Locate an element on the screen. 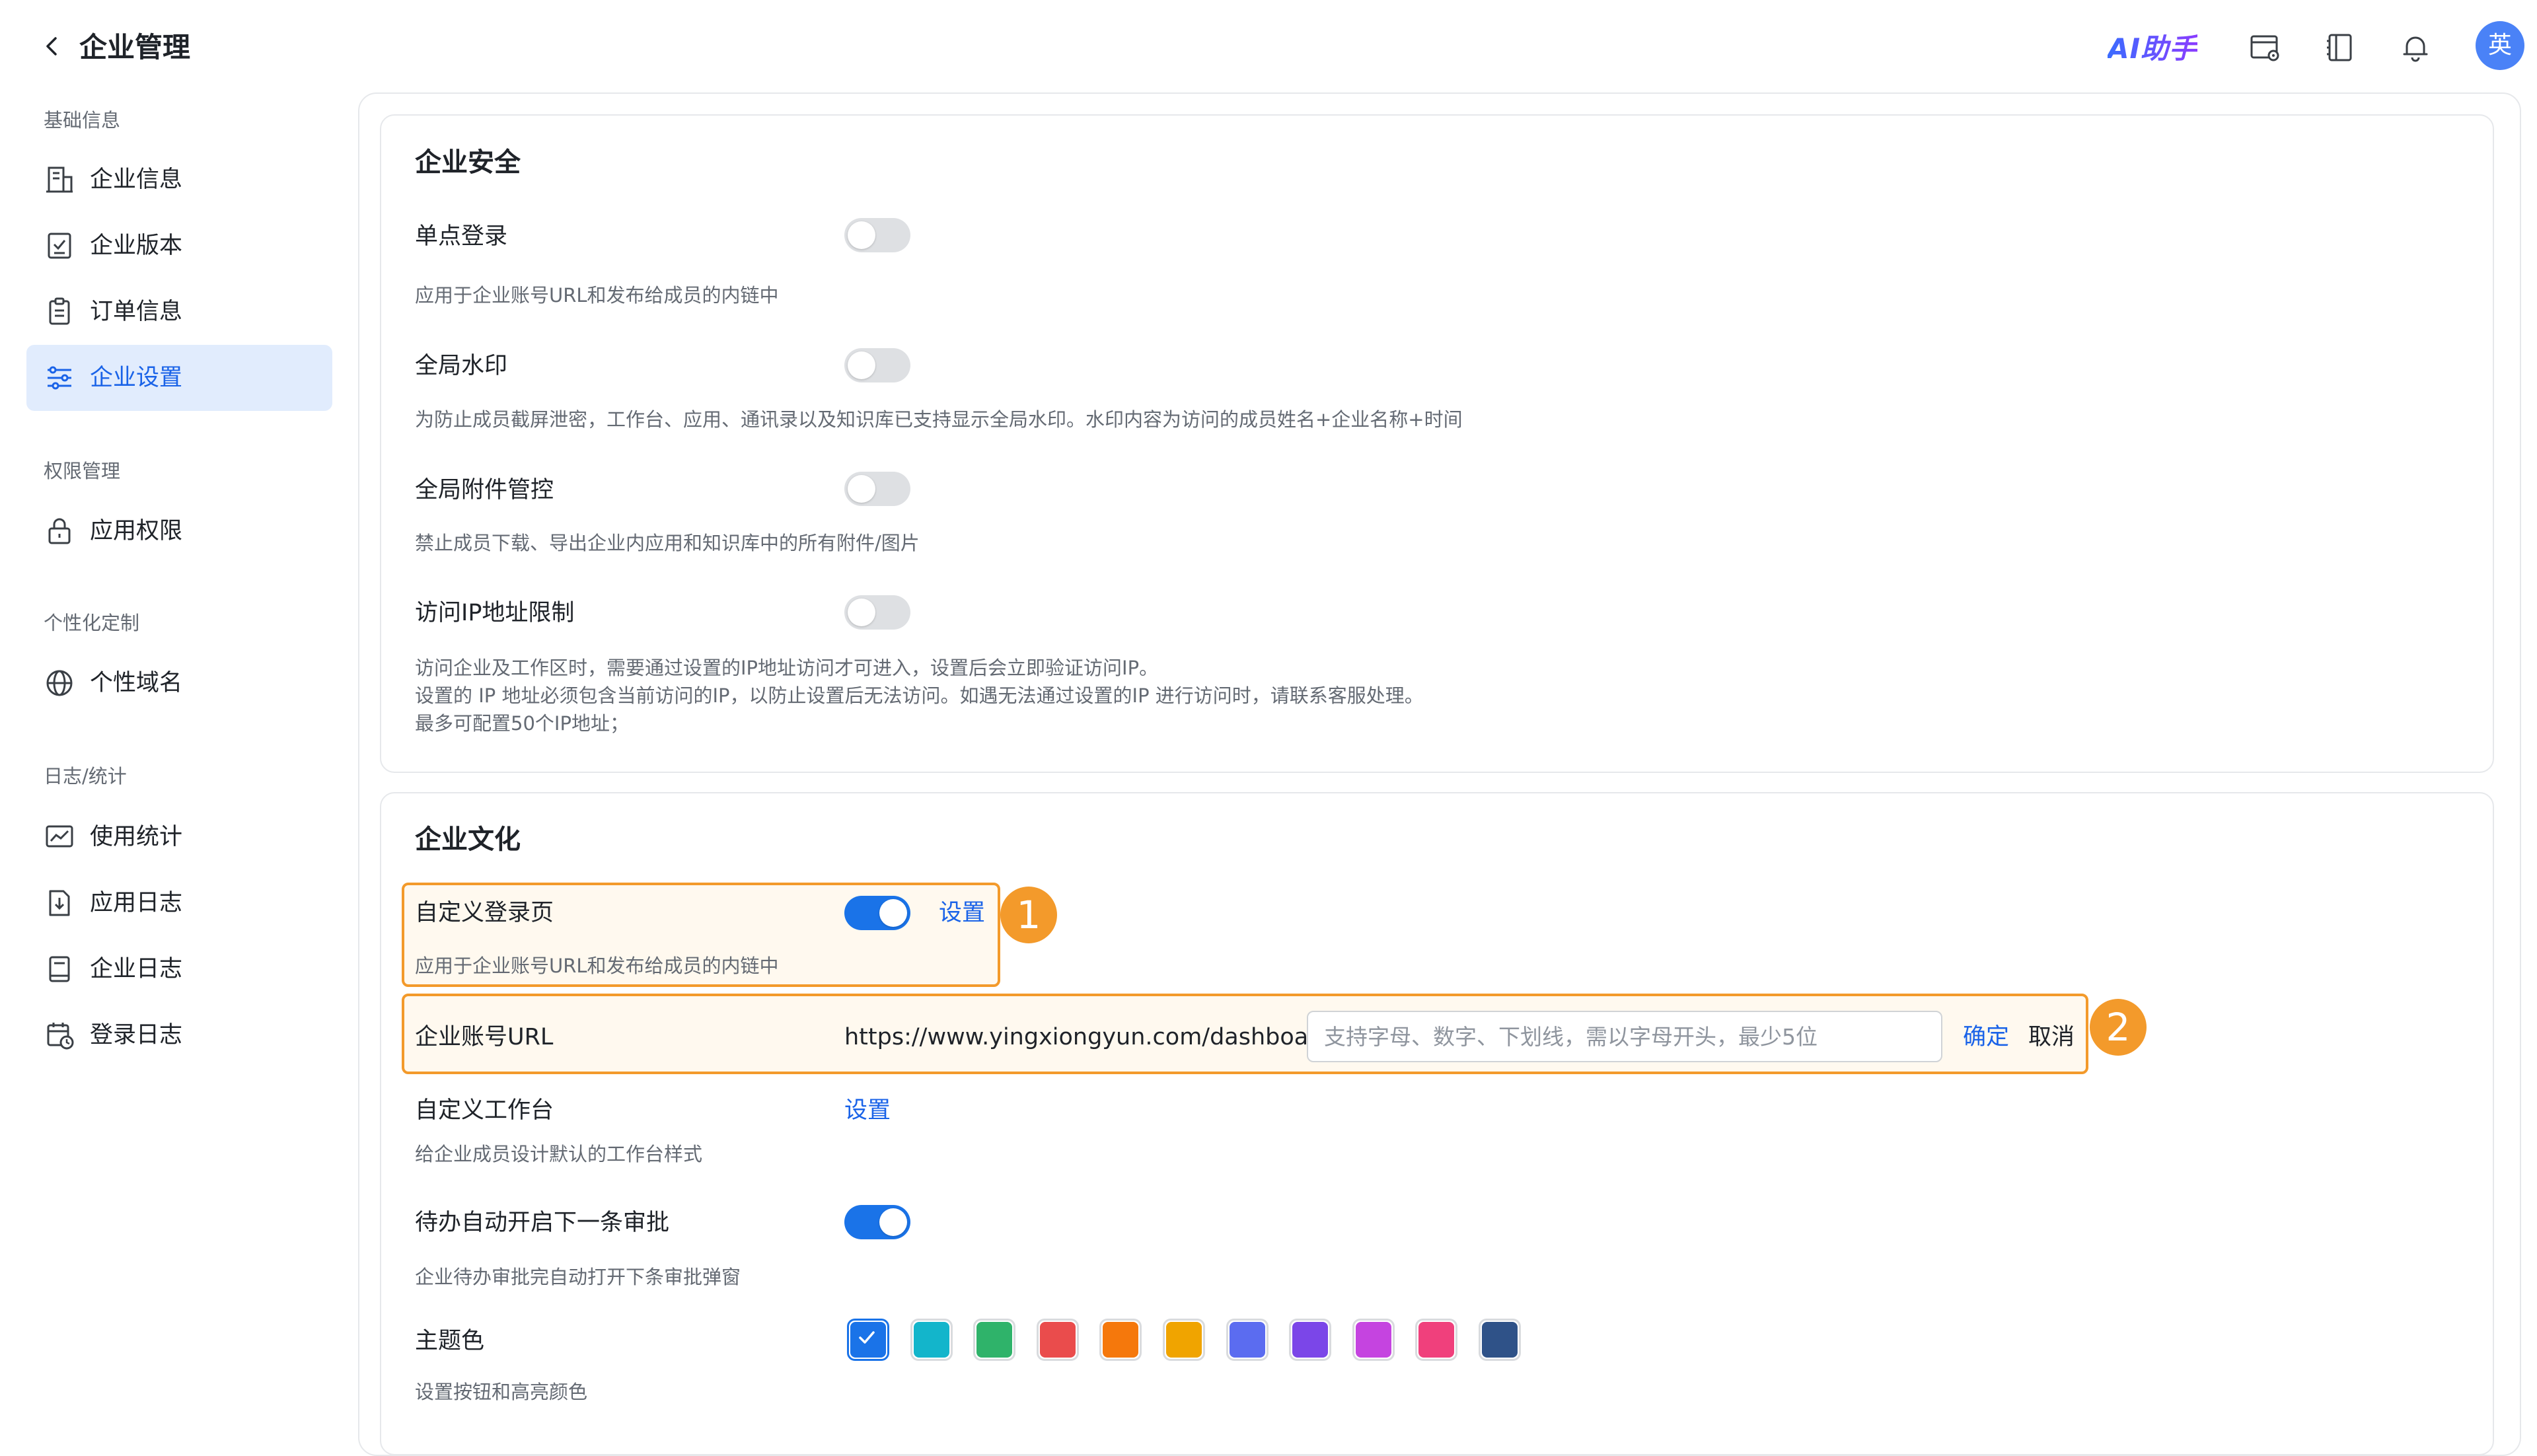 This screenshot has width=2537, height=1456. sidebar-item-login-logs: 登录日志 is located at coordinates (179, 1035).